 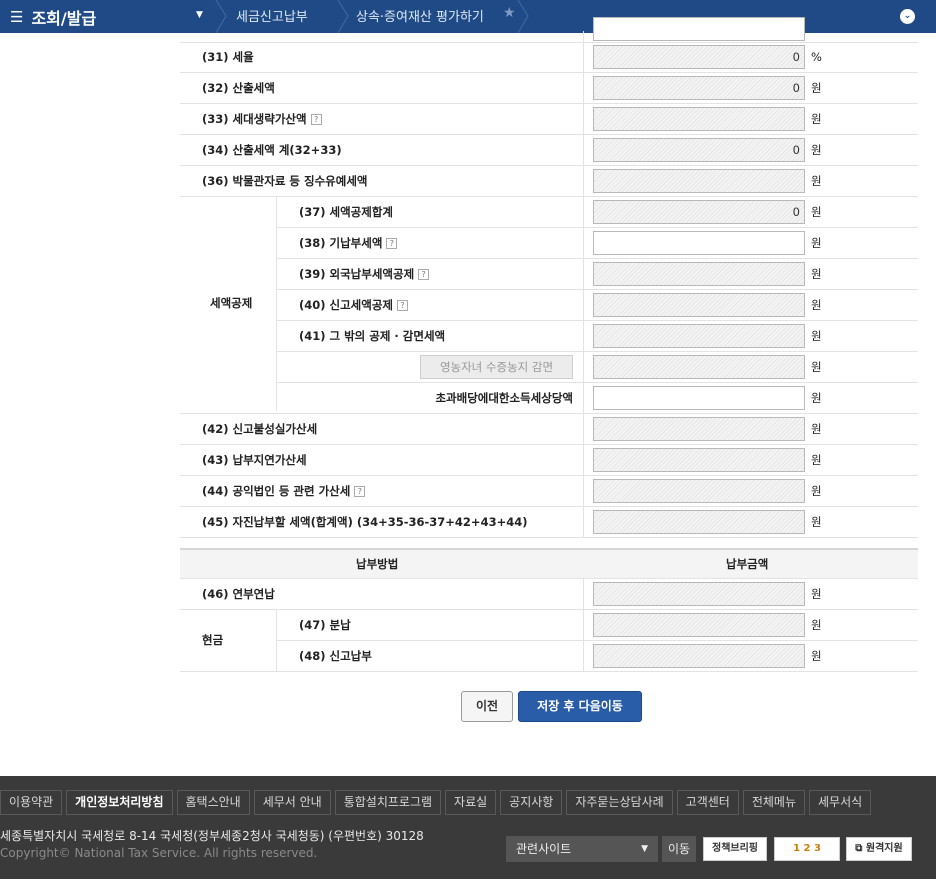 What do you see at coordinates (707, 802) in the screenshot?
I see `footer-link-customer-center: 고객센터` at bounding box center [707, 802].